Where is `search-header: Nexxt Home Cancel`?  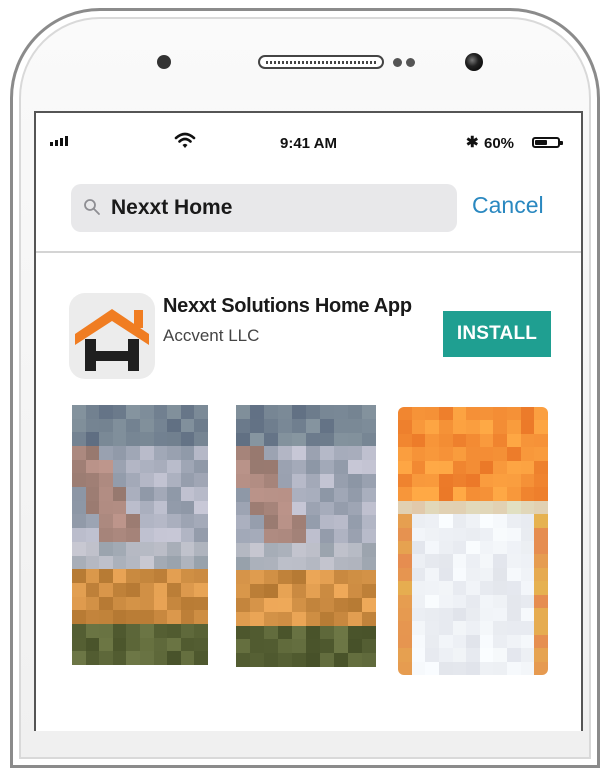
search-header: Nexxt Home Cancel is located at coordinates (308, 213).